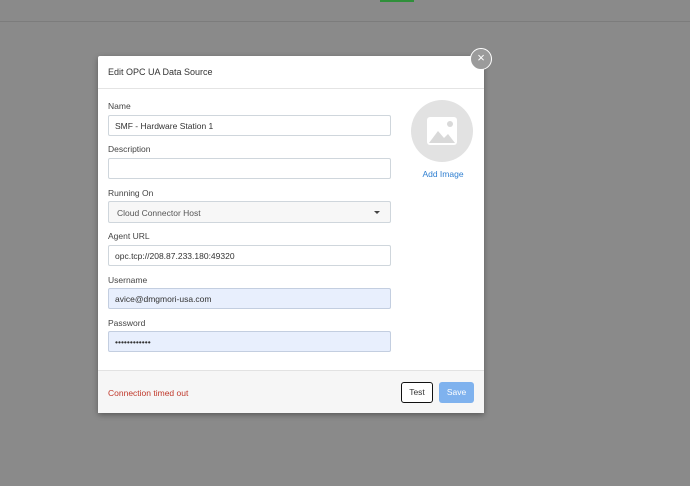  What do you see at coordinates (129, 149) in the screenshot?
I see `description-label: Description` at bounding box center [129, 149].